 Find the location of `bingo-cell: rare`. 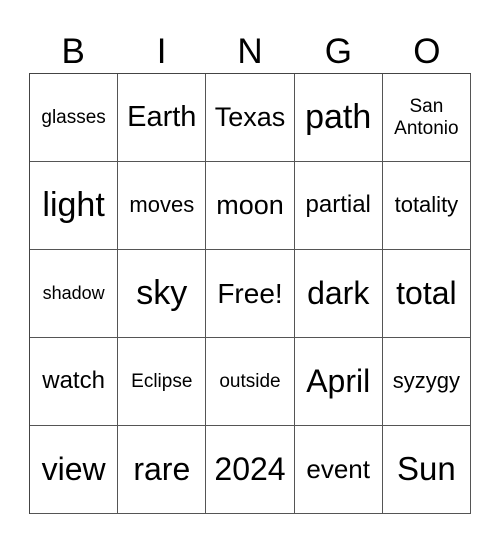

bingo-cell: rare is located at coordinates (162, 470).